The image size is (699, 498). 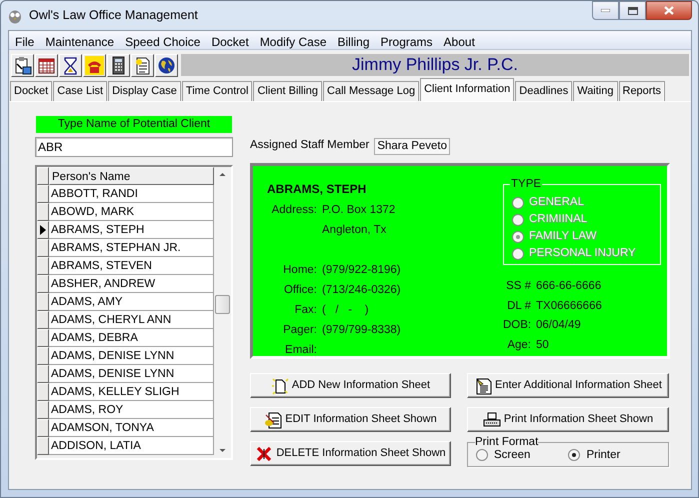 I want to click on close-button, so click(x=669, y=10).